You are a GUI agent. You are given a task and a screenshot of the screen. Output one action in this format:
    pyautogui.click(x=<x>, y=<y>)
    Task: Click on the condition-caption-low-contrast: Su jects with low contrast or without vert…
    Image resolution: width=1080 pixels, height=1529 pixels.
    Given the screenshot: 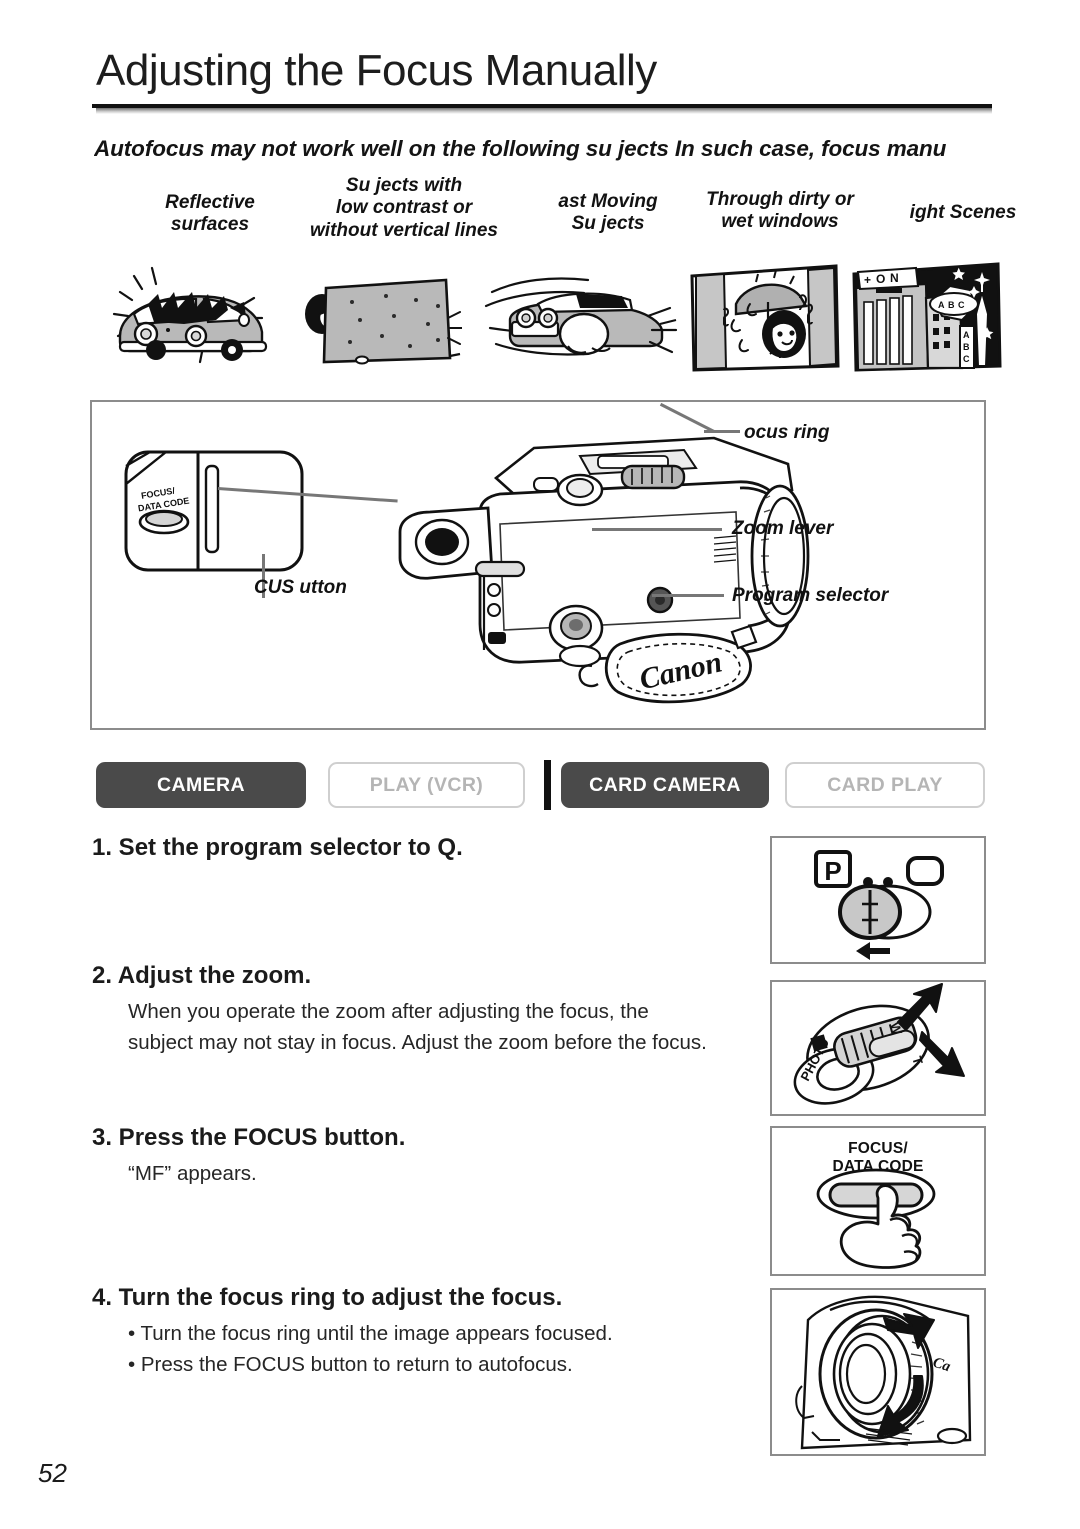 What is the action you would take?
    pyautogui.click(x=404, y=208)
    